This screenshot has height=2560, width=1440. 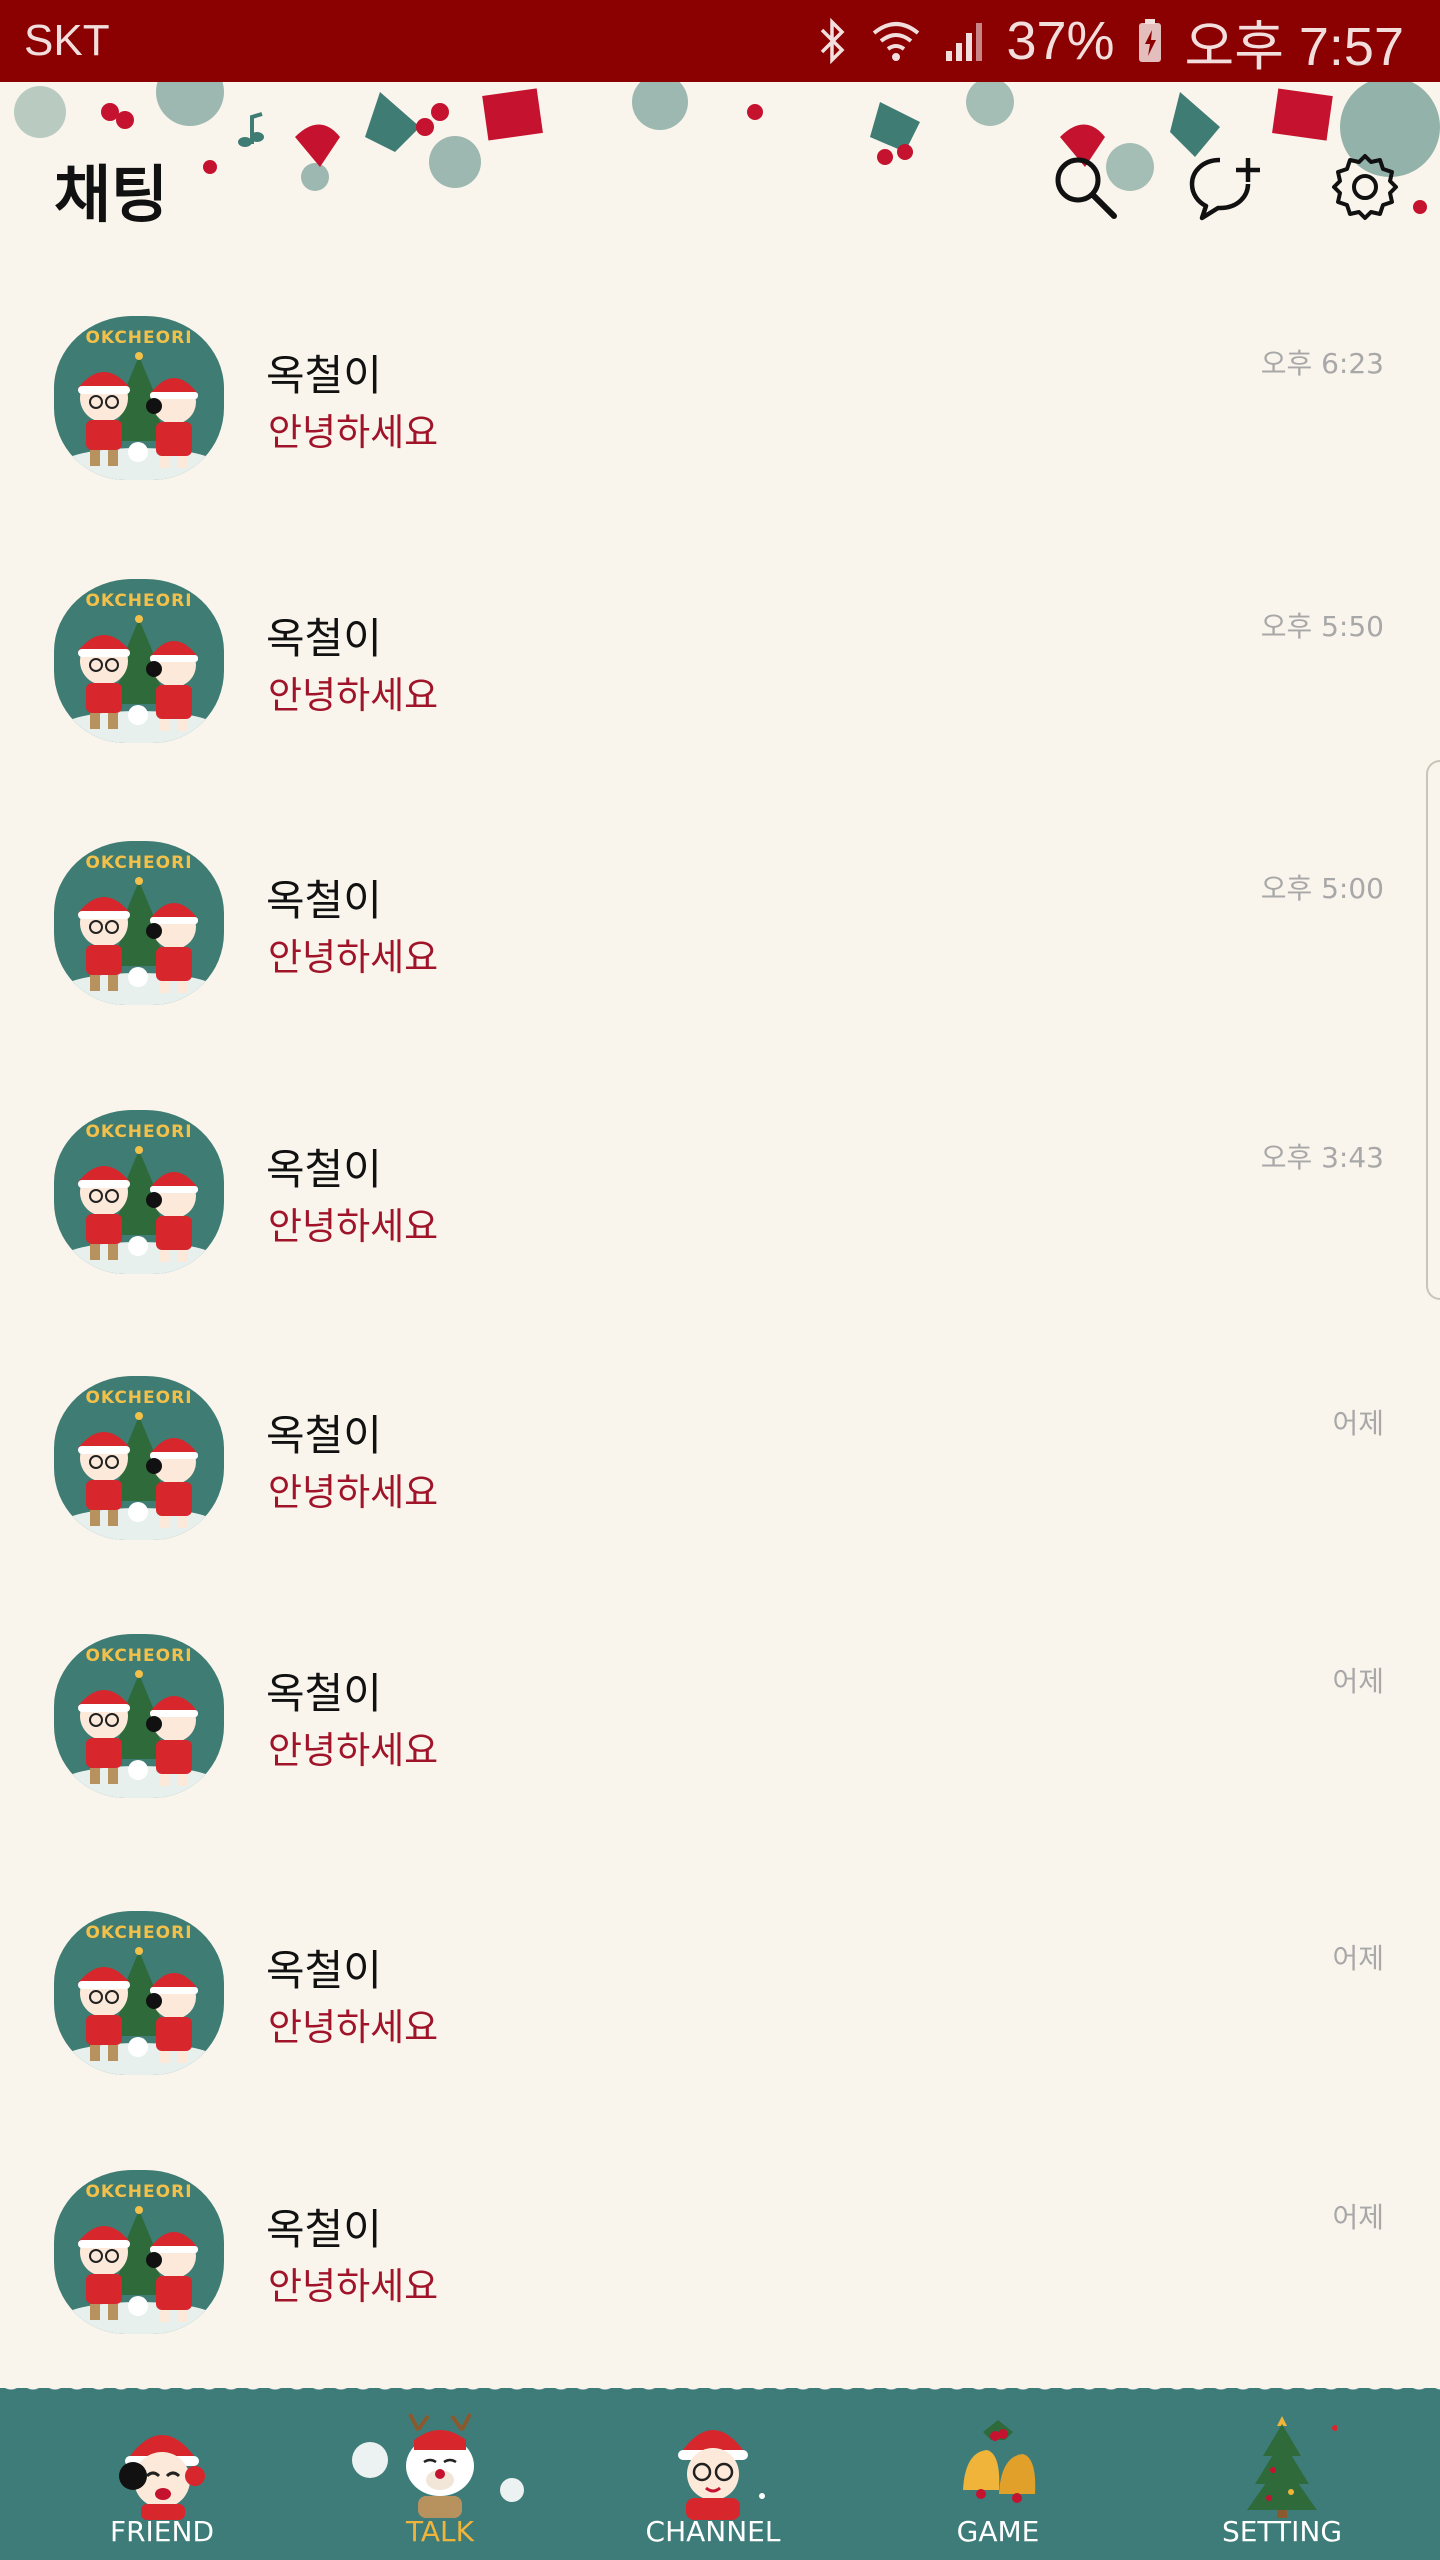 I want to click on search-button, so click(x=1085, y=187).